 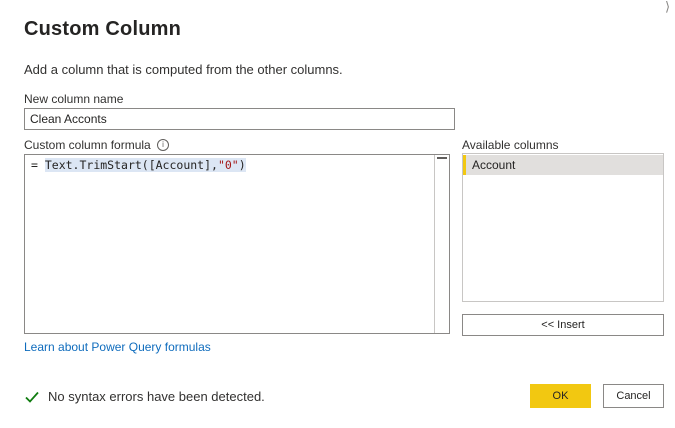 What do you see at coordinates (117, 347) in the screenshot?
I see `learn-power-query-link: Learn about Power Query formulas` at bounding box center [117, 347].